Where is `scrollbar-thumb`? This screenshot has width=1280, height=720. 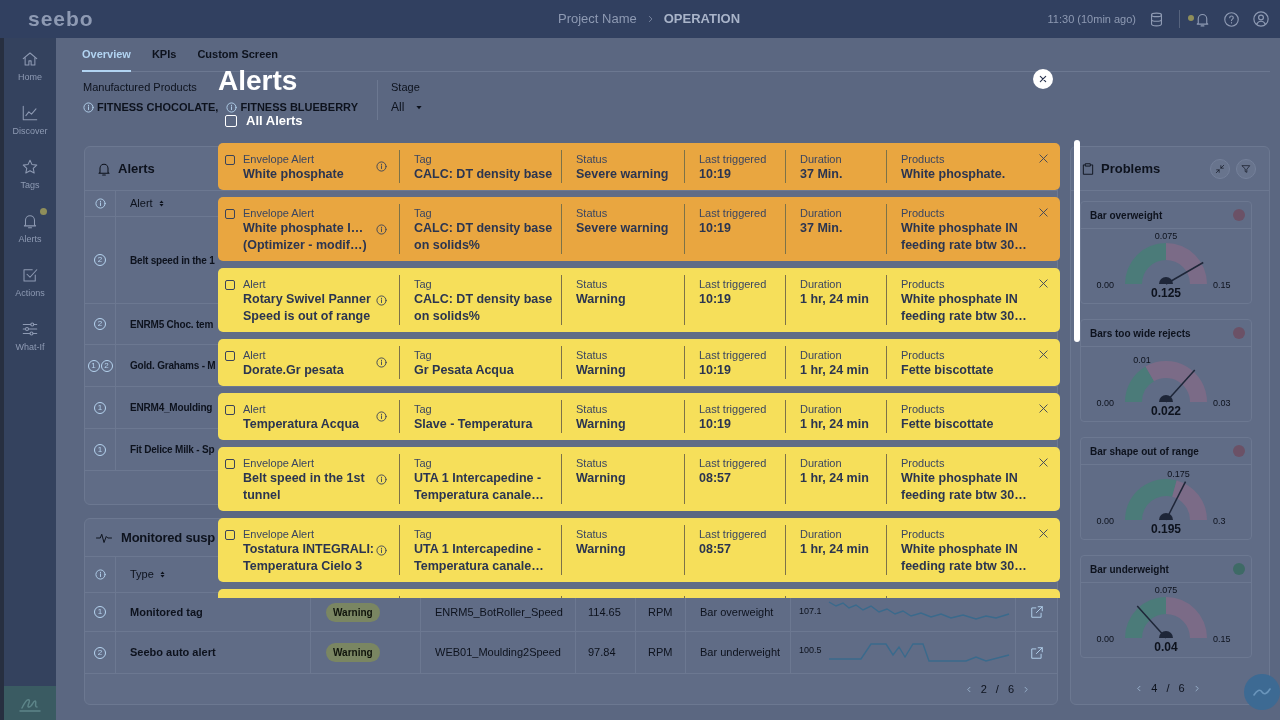
scrollbar-thumb is located at coordinates (1077, 241).